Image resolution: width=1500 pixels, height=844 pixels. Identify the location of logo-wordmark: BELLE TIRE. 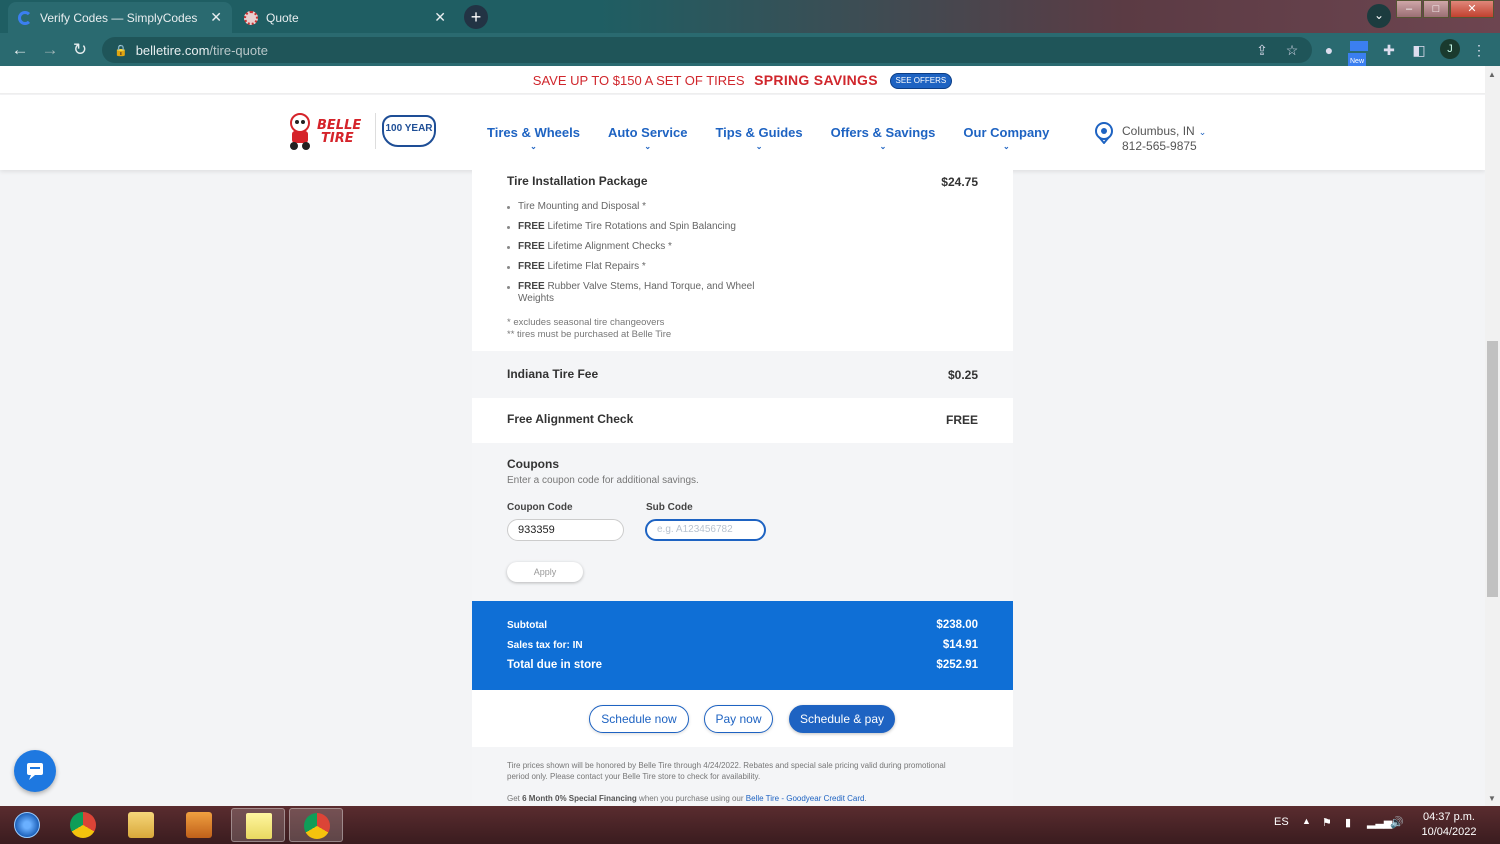
(339, 132).